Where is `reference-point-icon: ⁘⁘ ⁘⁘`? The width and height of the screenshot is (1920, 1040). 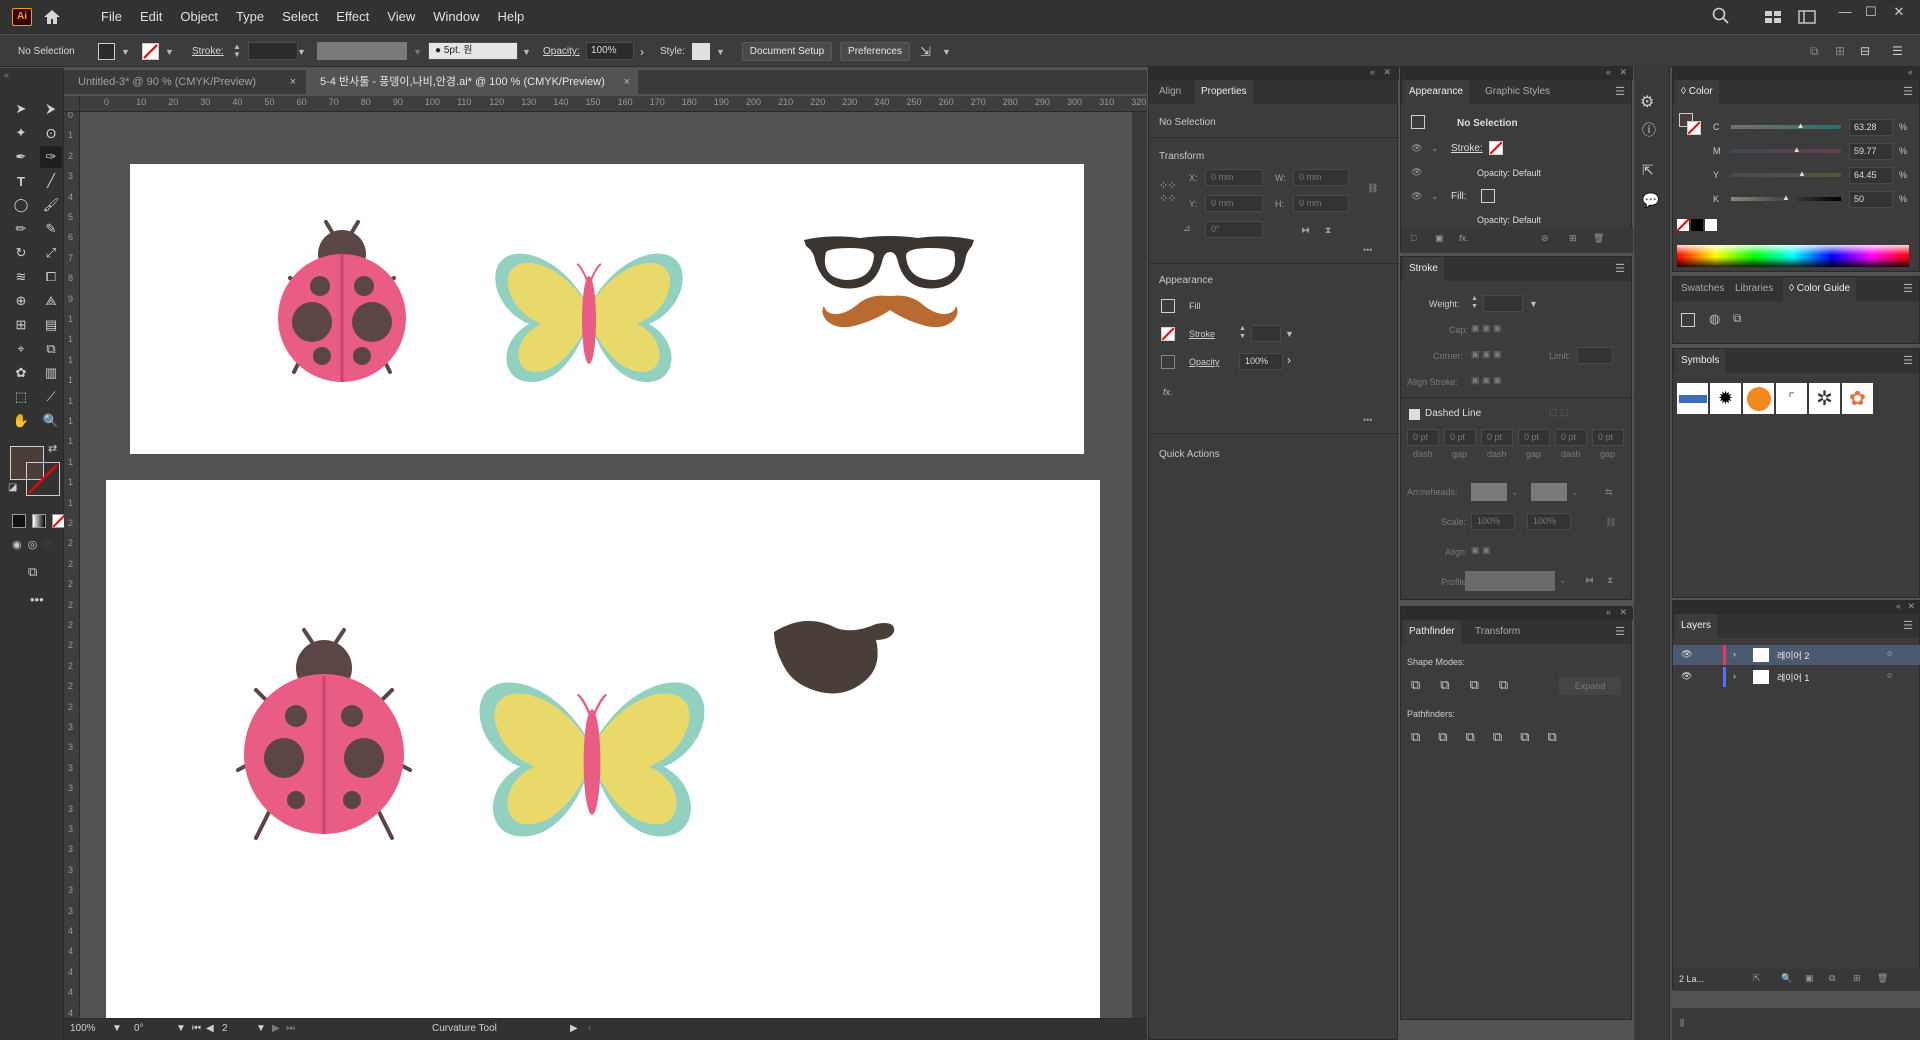 reference-point-icon: ⁘⁘ ⁘⁘ is located at coordinates (1167, 192).